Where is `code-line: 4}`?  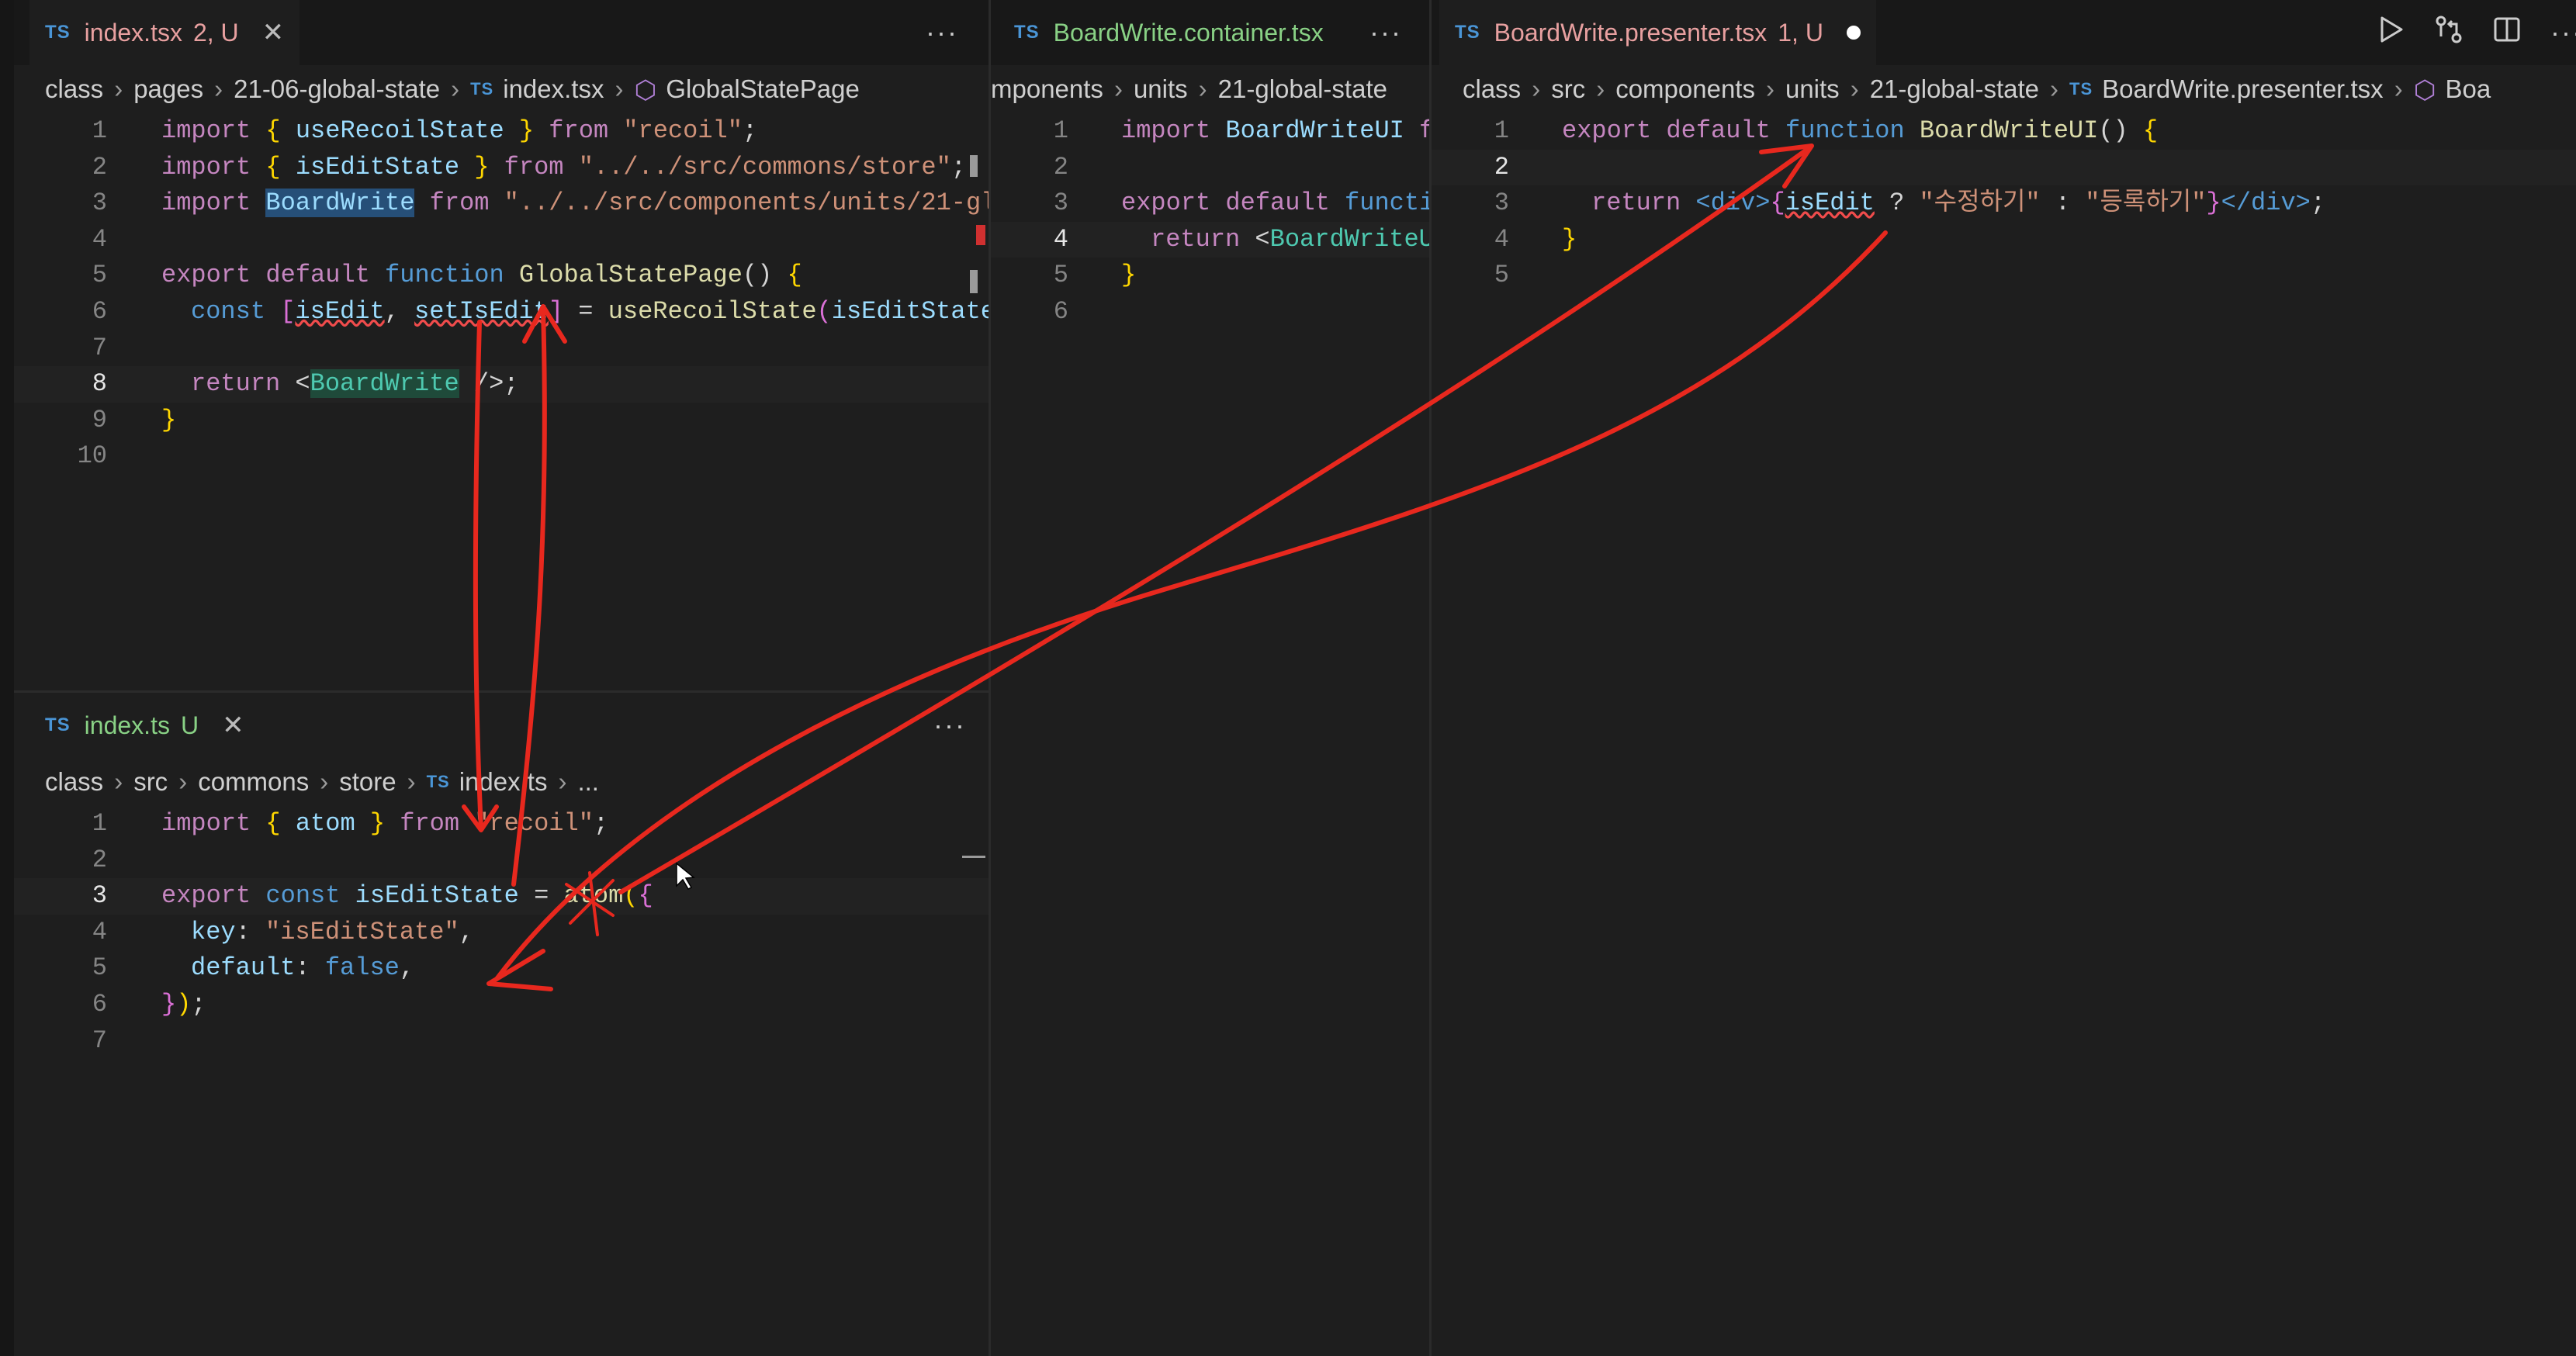 code-line: 4} is located at coordinates (2004, 240).